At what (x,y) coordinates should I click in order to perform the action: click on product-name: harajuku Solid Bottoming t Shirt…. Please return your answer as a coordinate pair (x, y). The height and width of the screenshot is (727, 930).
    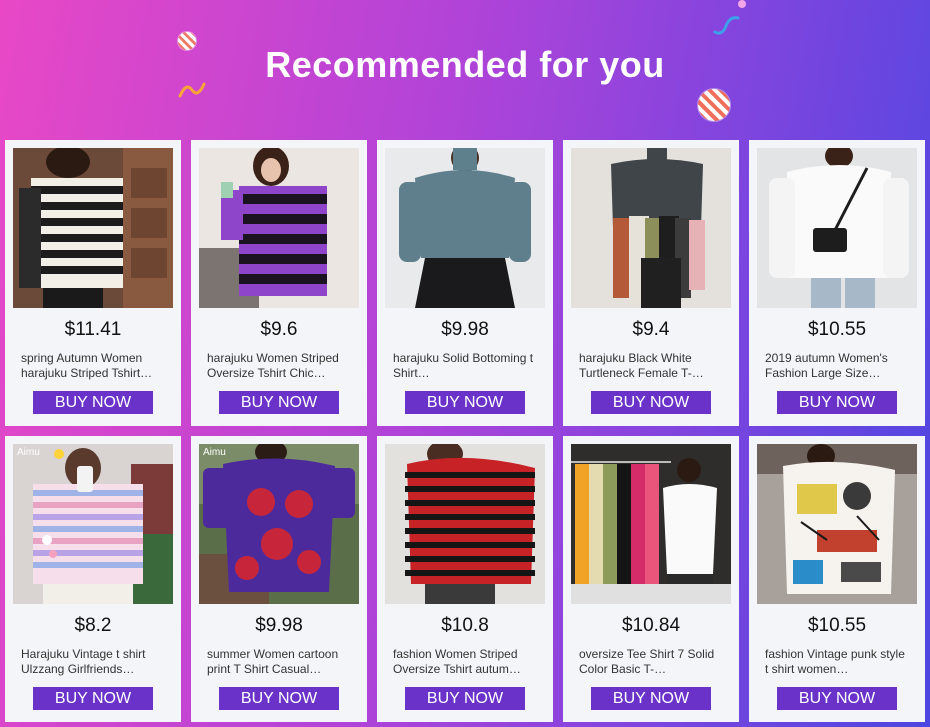
    Looking at the image, I should click on (466, 366).